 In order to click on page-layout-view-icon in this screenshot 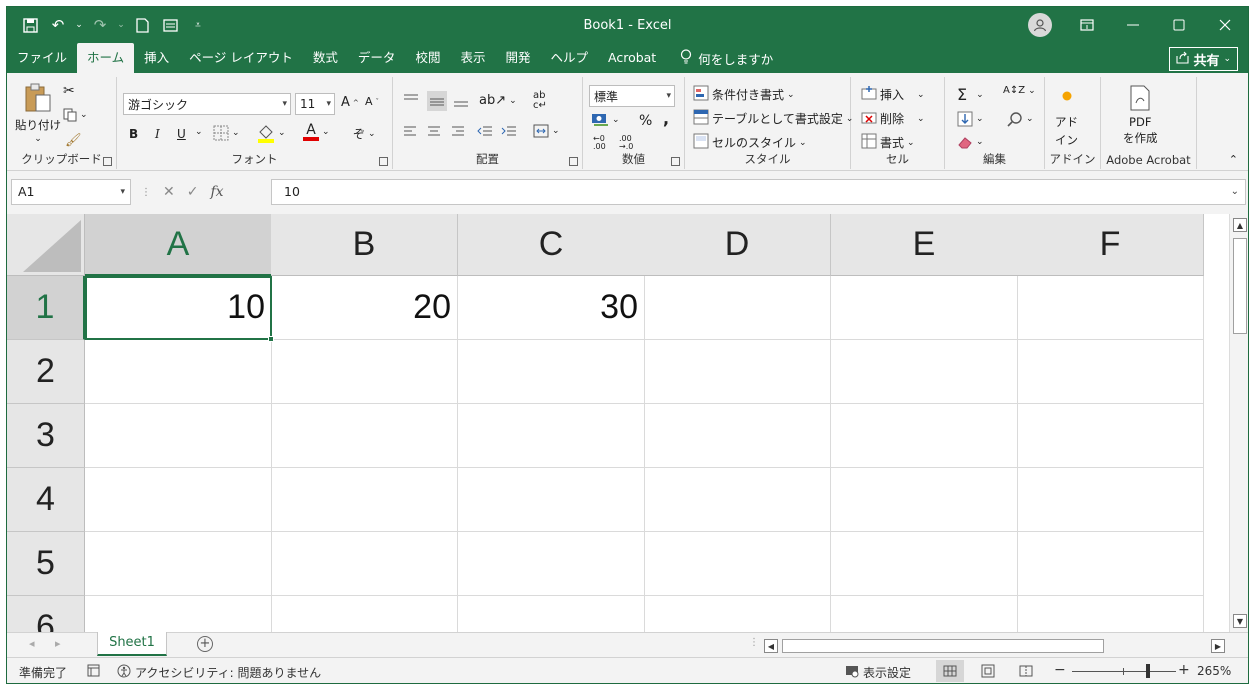, I will do `click(988, 671)`.